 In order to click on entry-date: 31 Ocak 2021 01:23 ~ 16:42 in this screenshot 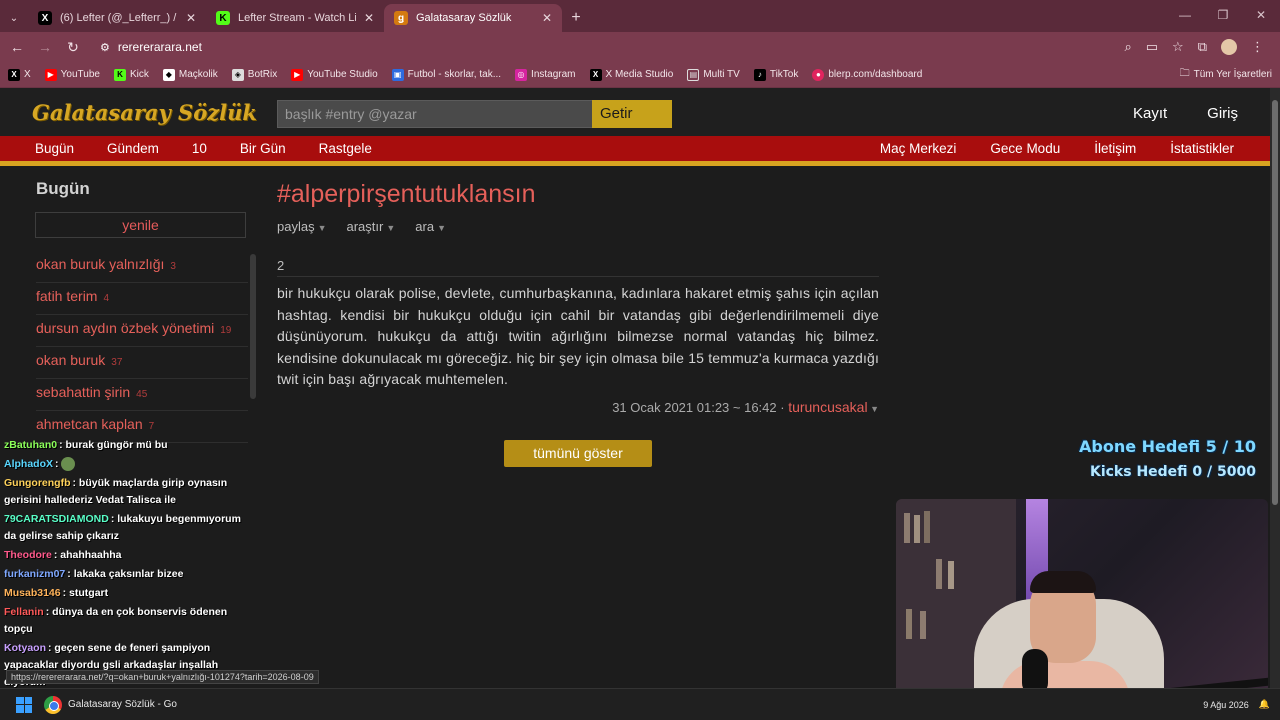, I will do `click(694, 407)`.